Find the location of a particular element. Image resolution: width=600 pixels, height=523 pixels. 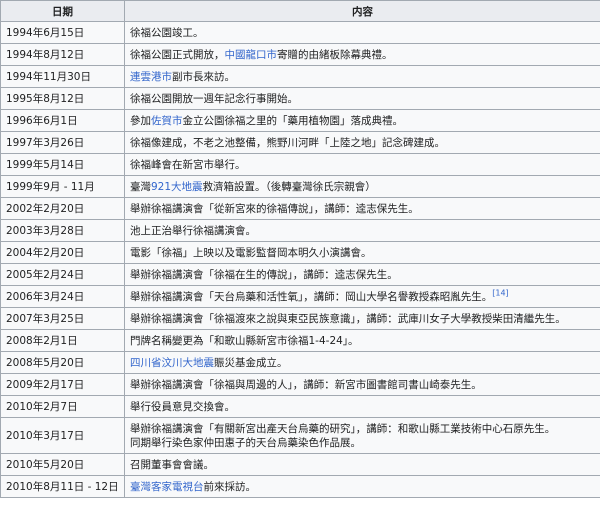

content-text: 同期舉行染色家仲田惠子的天台烏藥染色作品展。 is located at coordinates (245, 442).